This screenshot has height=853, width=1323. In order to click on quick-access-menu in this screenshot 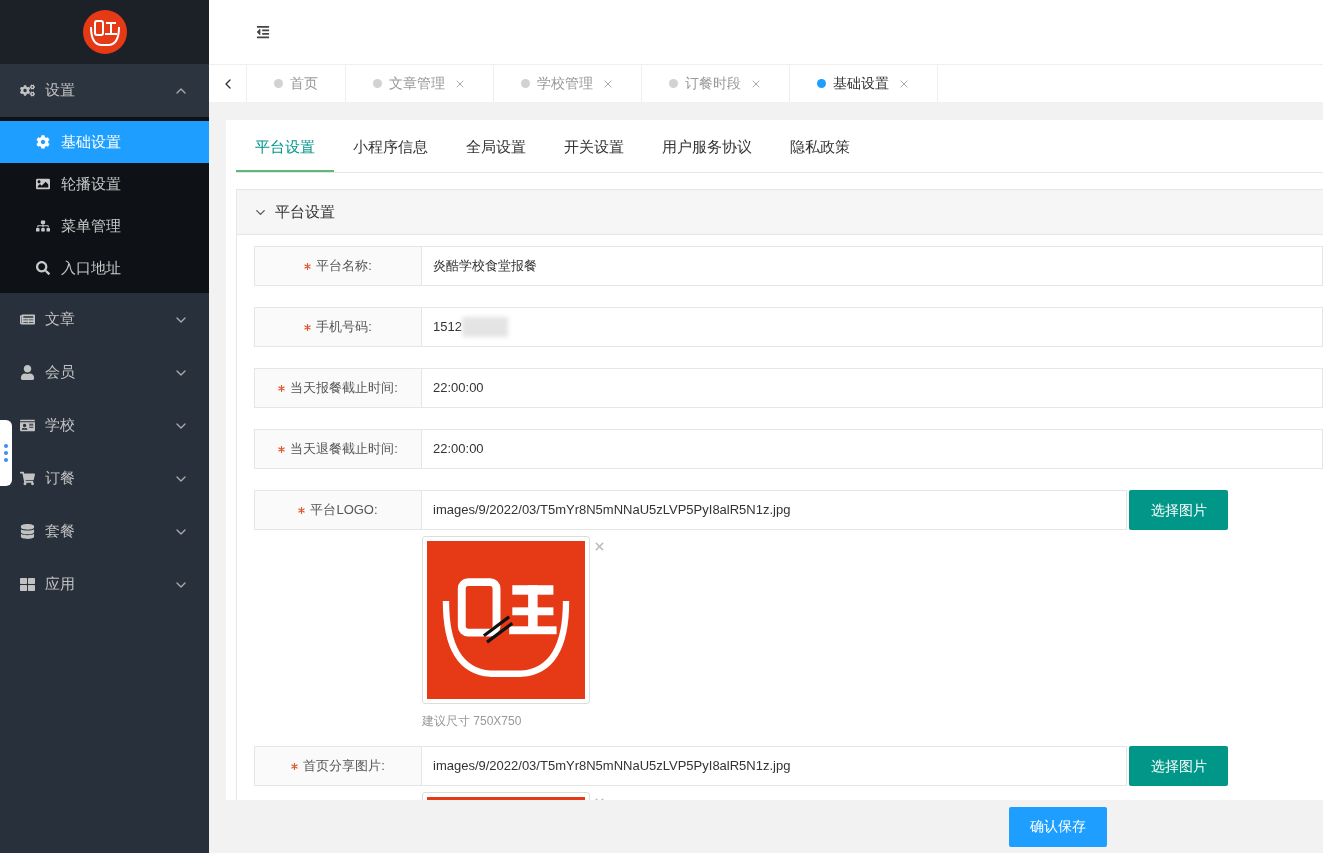, I will do `click(6, 453)`.